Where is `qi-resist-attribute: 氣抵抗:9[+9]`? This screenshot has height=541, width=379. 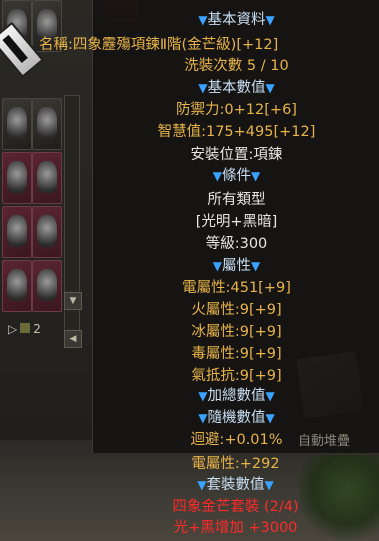
qi-resist-attribute: 氣抵抗:9[+9] is located at coordinates (236, 376).